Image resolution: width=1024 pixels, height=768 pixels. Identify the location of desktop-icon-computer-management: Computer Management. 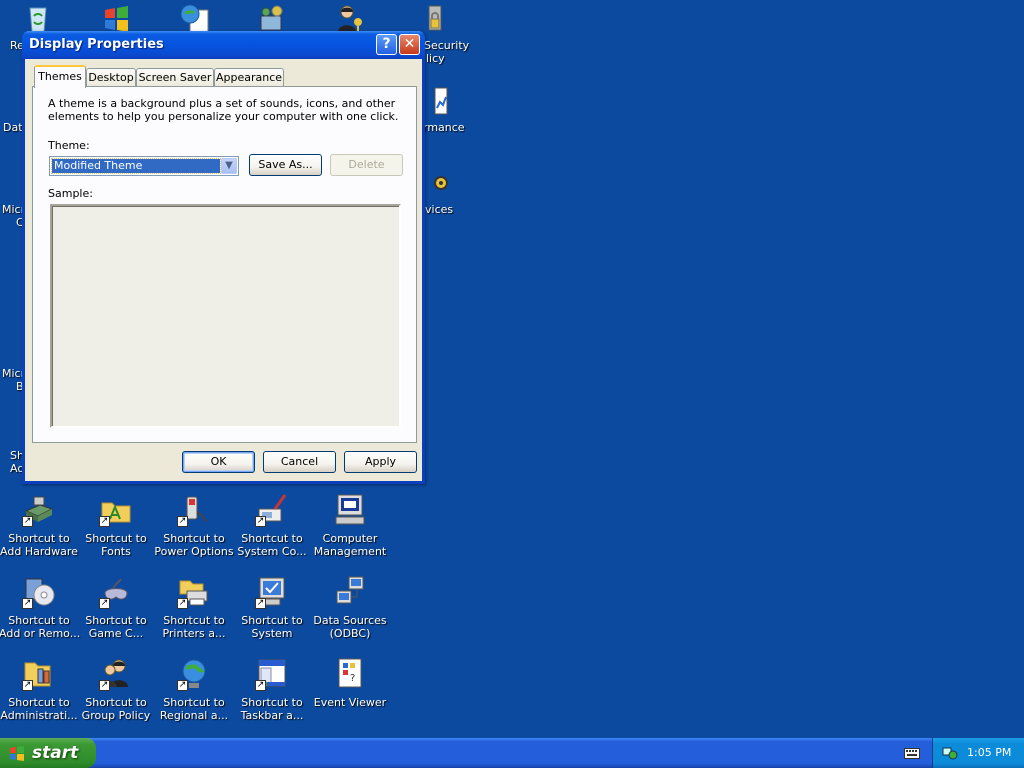
(350, 525).